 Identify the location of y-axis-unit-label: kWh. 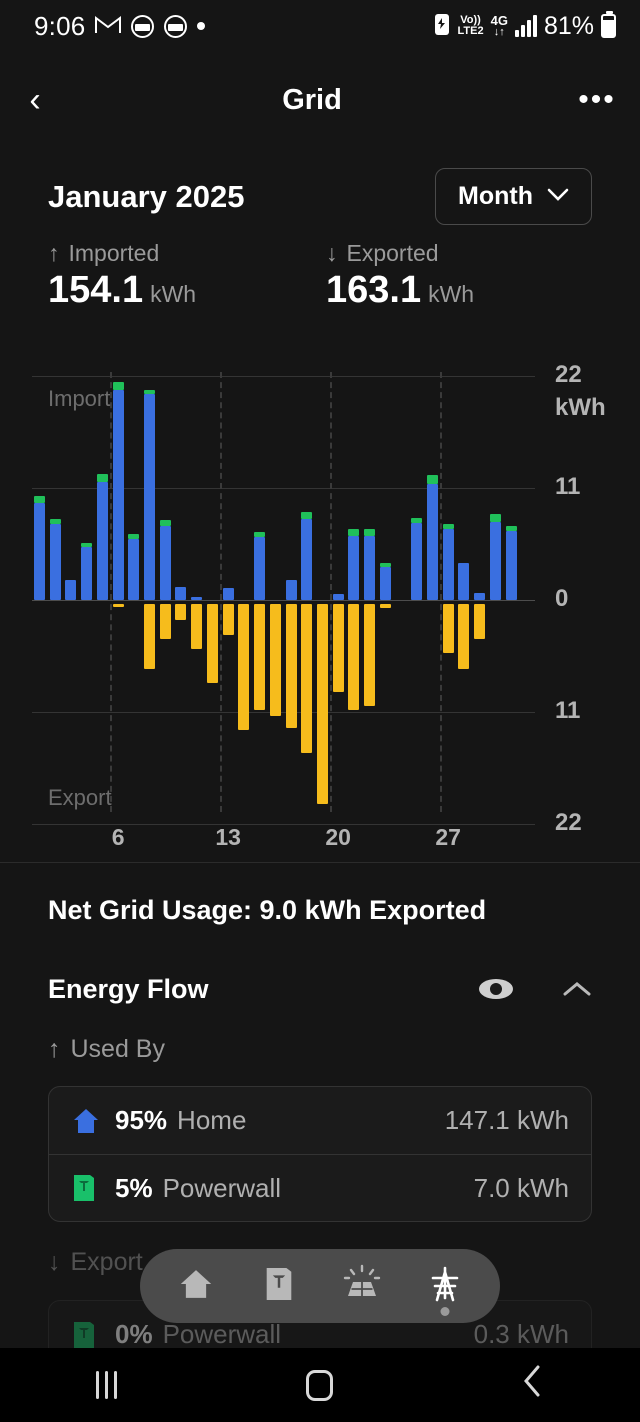
(580, 407).